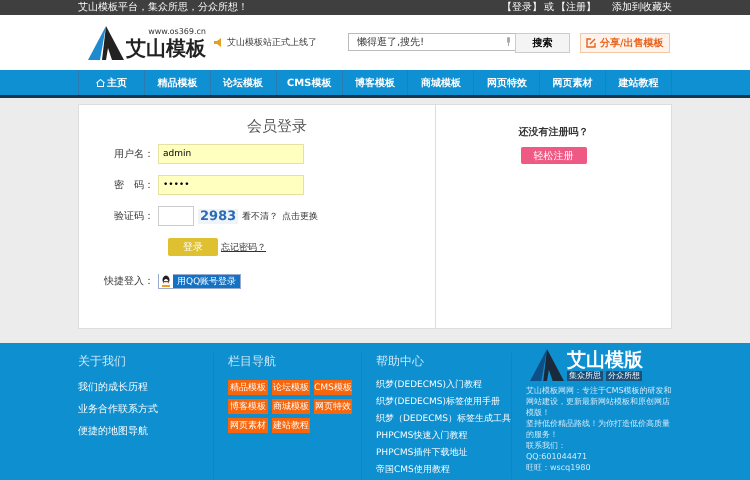 The height and width of the screenshot is (480, 750). What do you see at coordinates (443, 470) in the screenshot?
I see `footer-link: 帝国CMS使用教程` at bounding box center [443, 470].